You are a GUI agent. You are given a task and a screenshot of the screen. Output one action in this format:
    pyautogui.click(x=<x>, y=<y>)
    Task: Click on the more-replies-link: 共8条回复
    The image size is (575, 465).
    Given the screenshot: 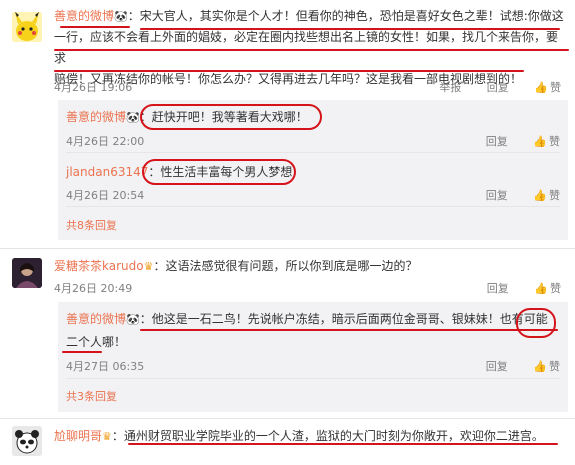 What is the action you would take?
    pyautogui.click(x=91, y=225)
    